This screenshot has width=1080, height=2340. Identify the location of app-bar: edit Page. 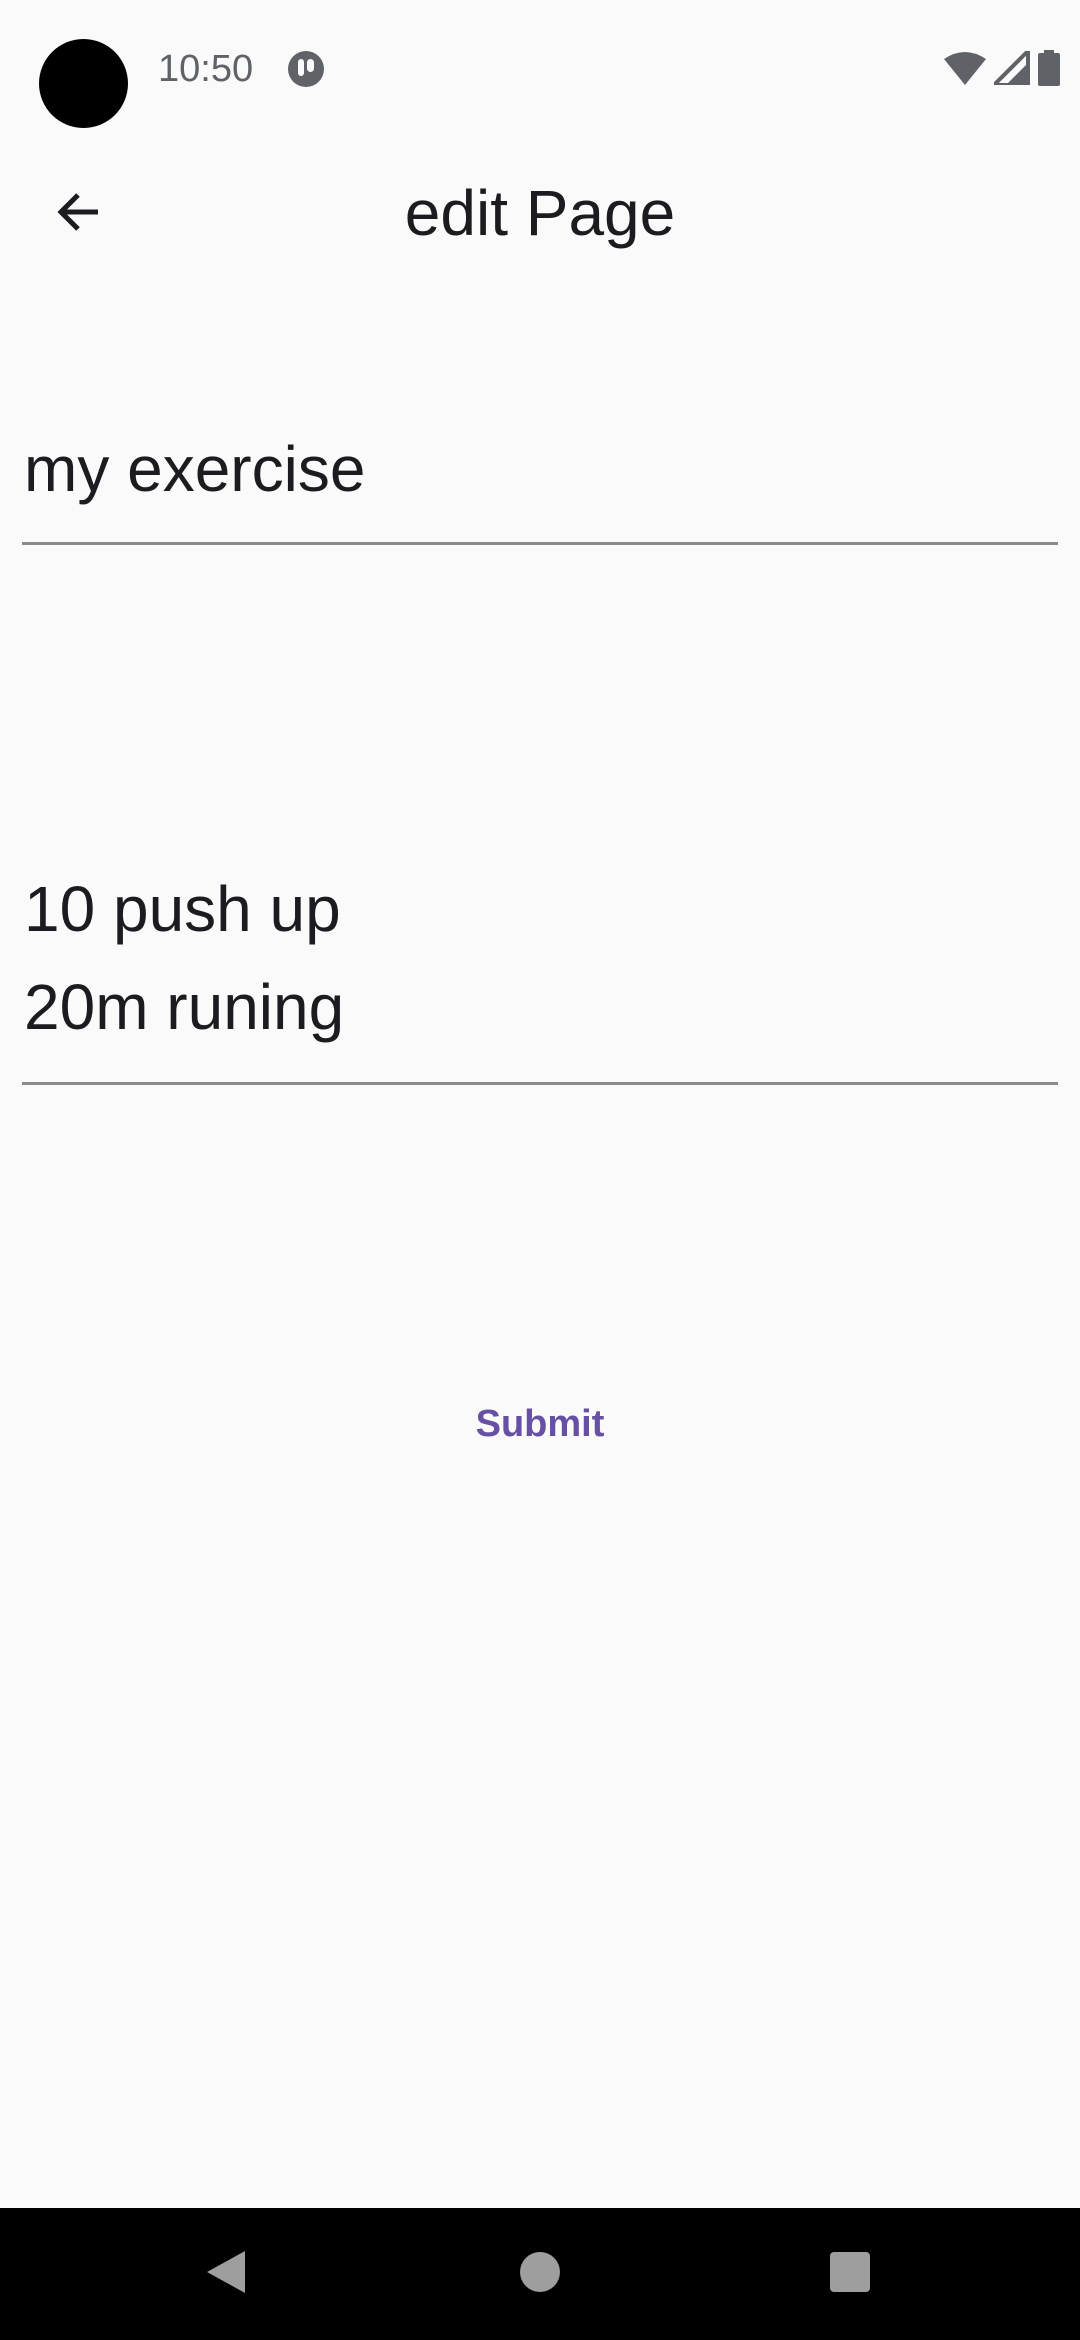
(540, 212).